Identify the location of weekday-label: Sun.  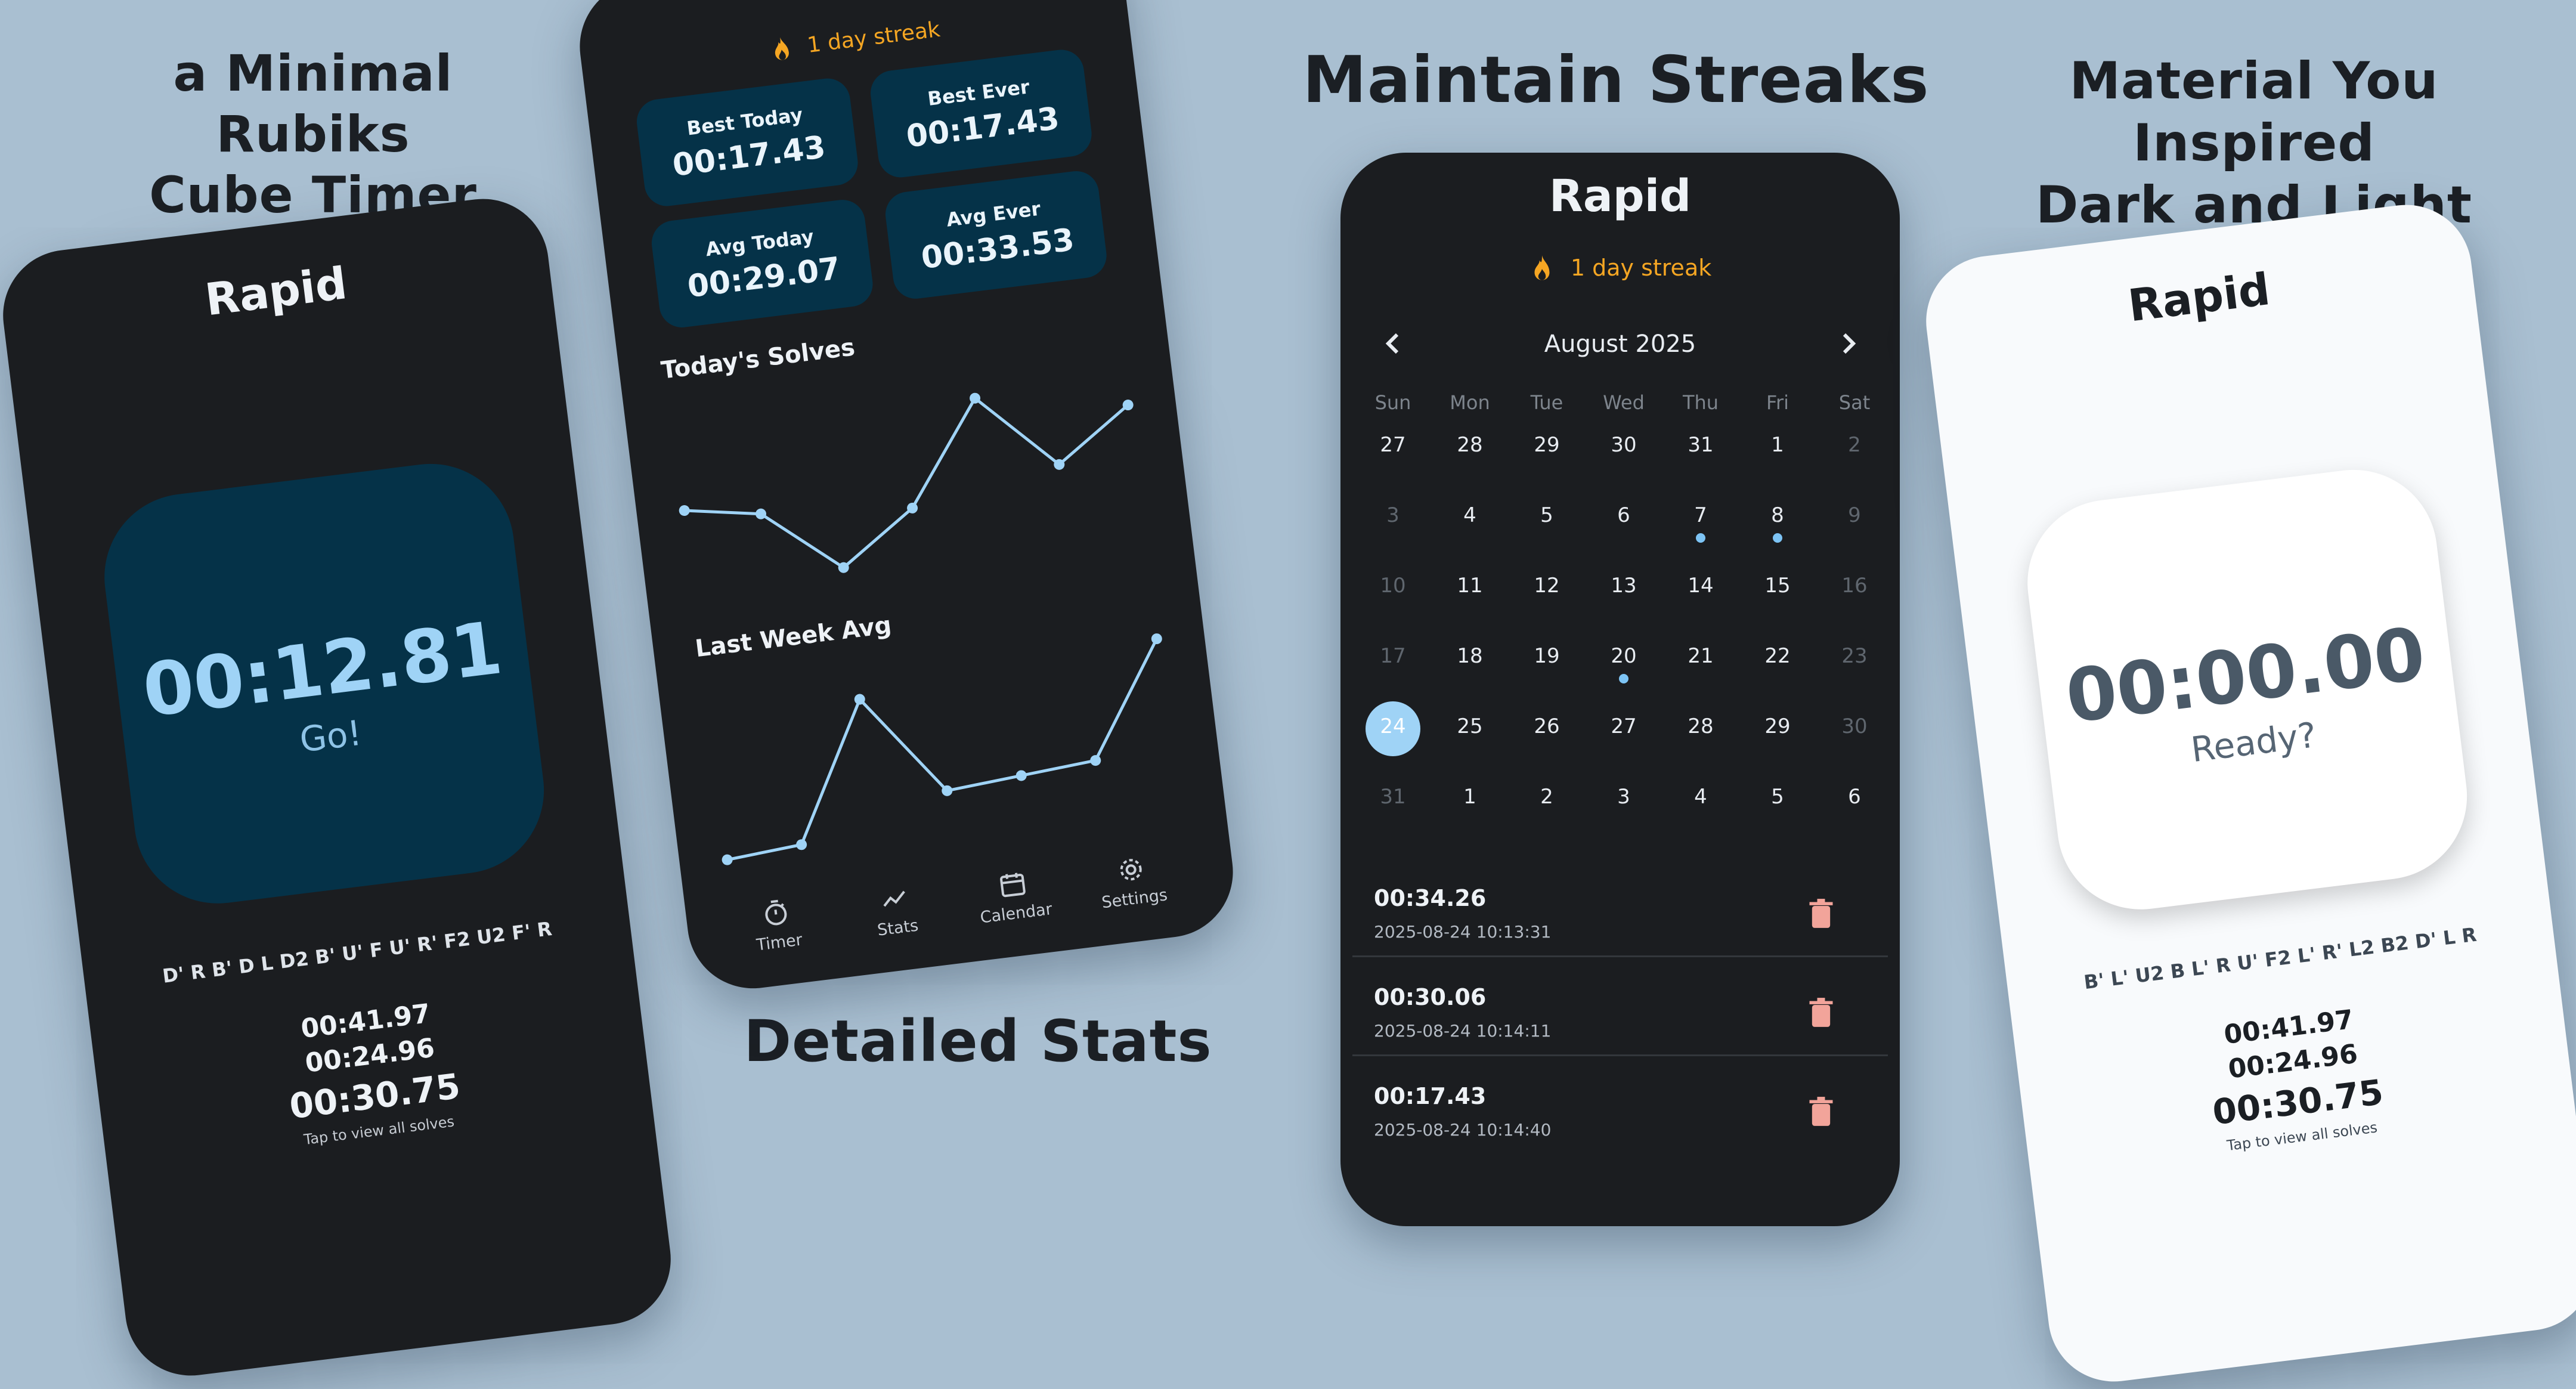
(1393, 402).